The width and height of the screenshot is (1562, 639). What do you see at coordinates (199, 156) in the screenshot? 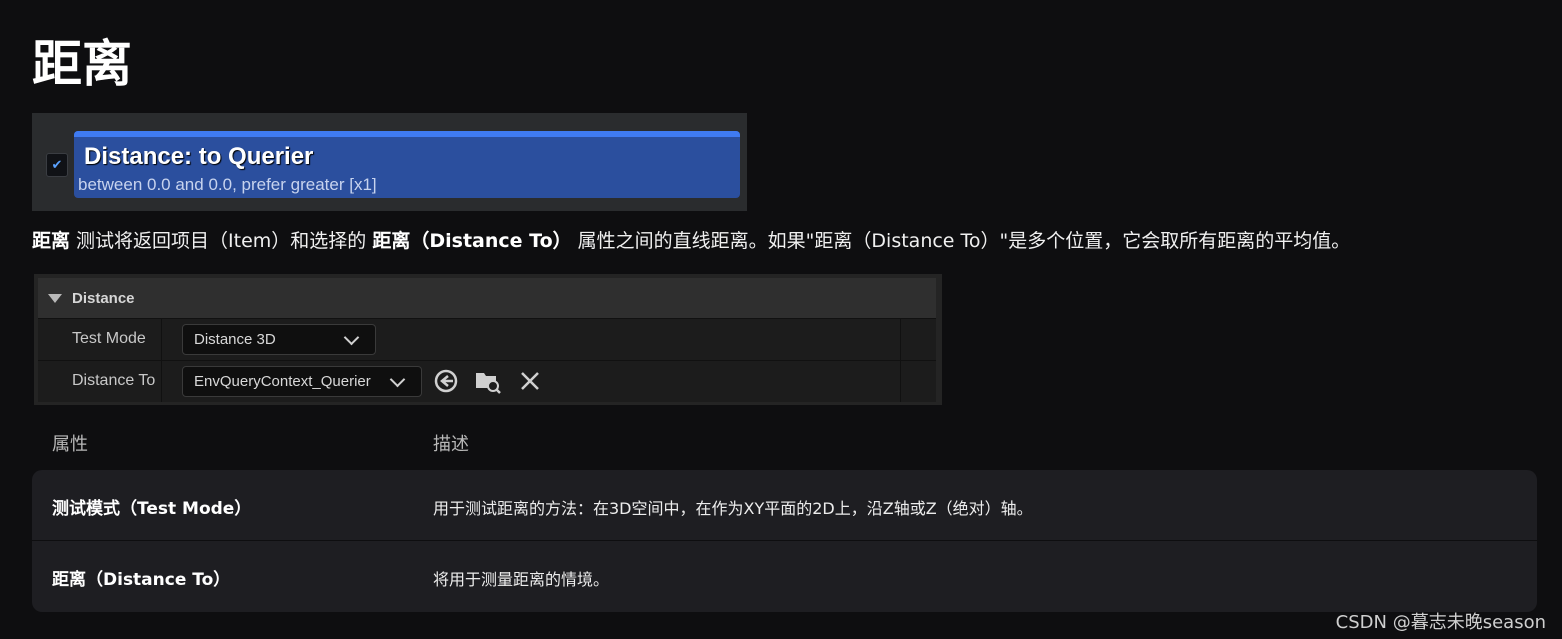
I see `node-title: Distance: to Querier` at bounding box center [199, 156].